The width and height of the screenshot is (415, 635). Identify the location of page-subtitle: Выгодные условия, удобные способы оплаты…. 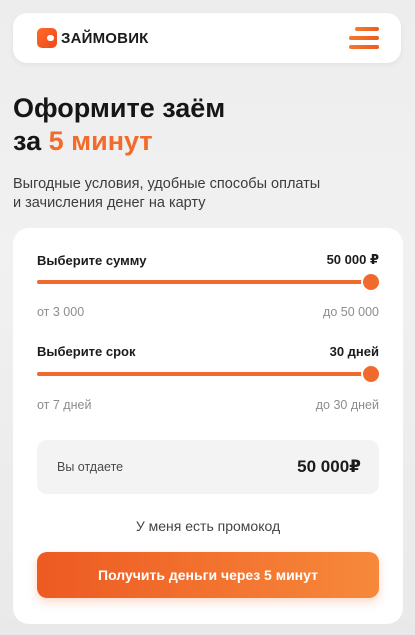
(203, 194).